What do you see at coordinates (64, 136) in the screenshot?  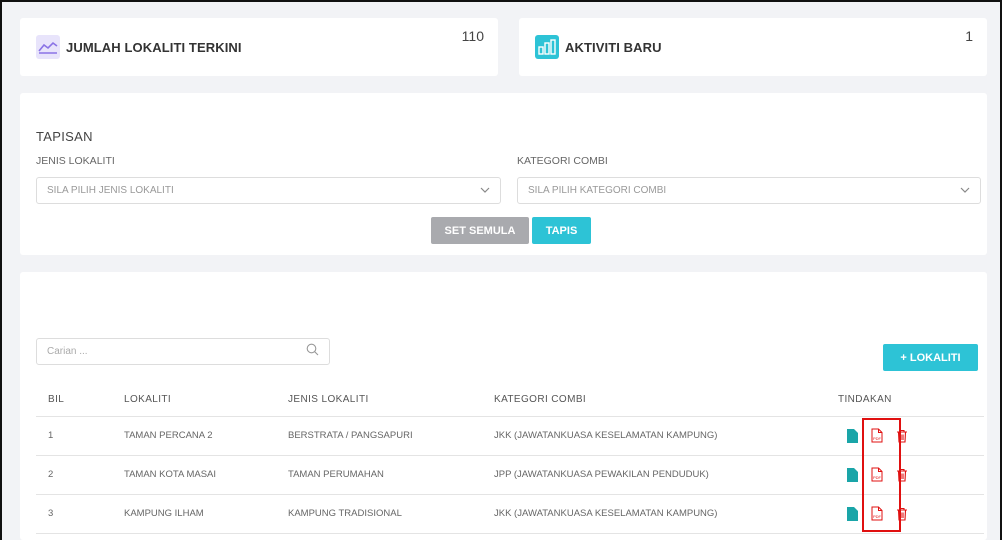 I see `filter-title: TAPISAN` at bounding box center [64, 136].